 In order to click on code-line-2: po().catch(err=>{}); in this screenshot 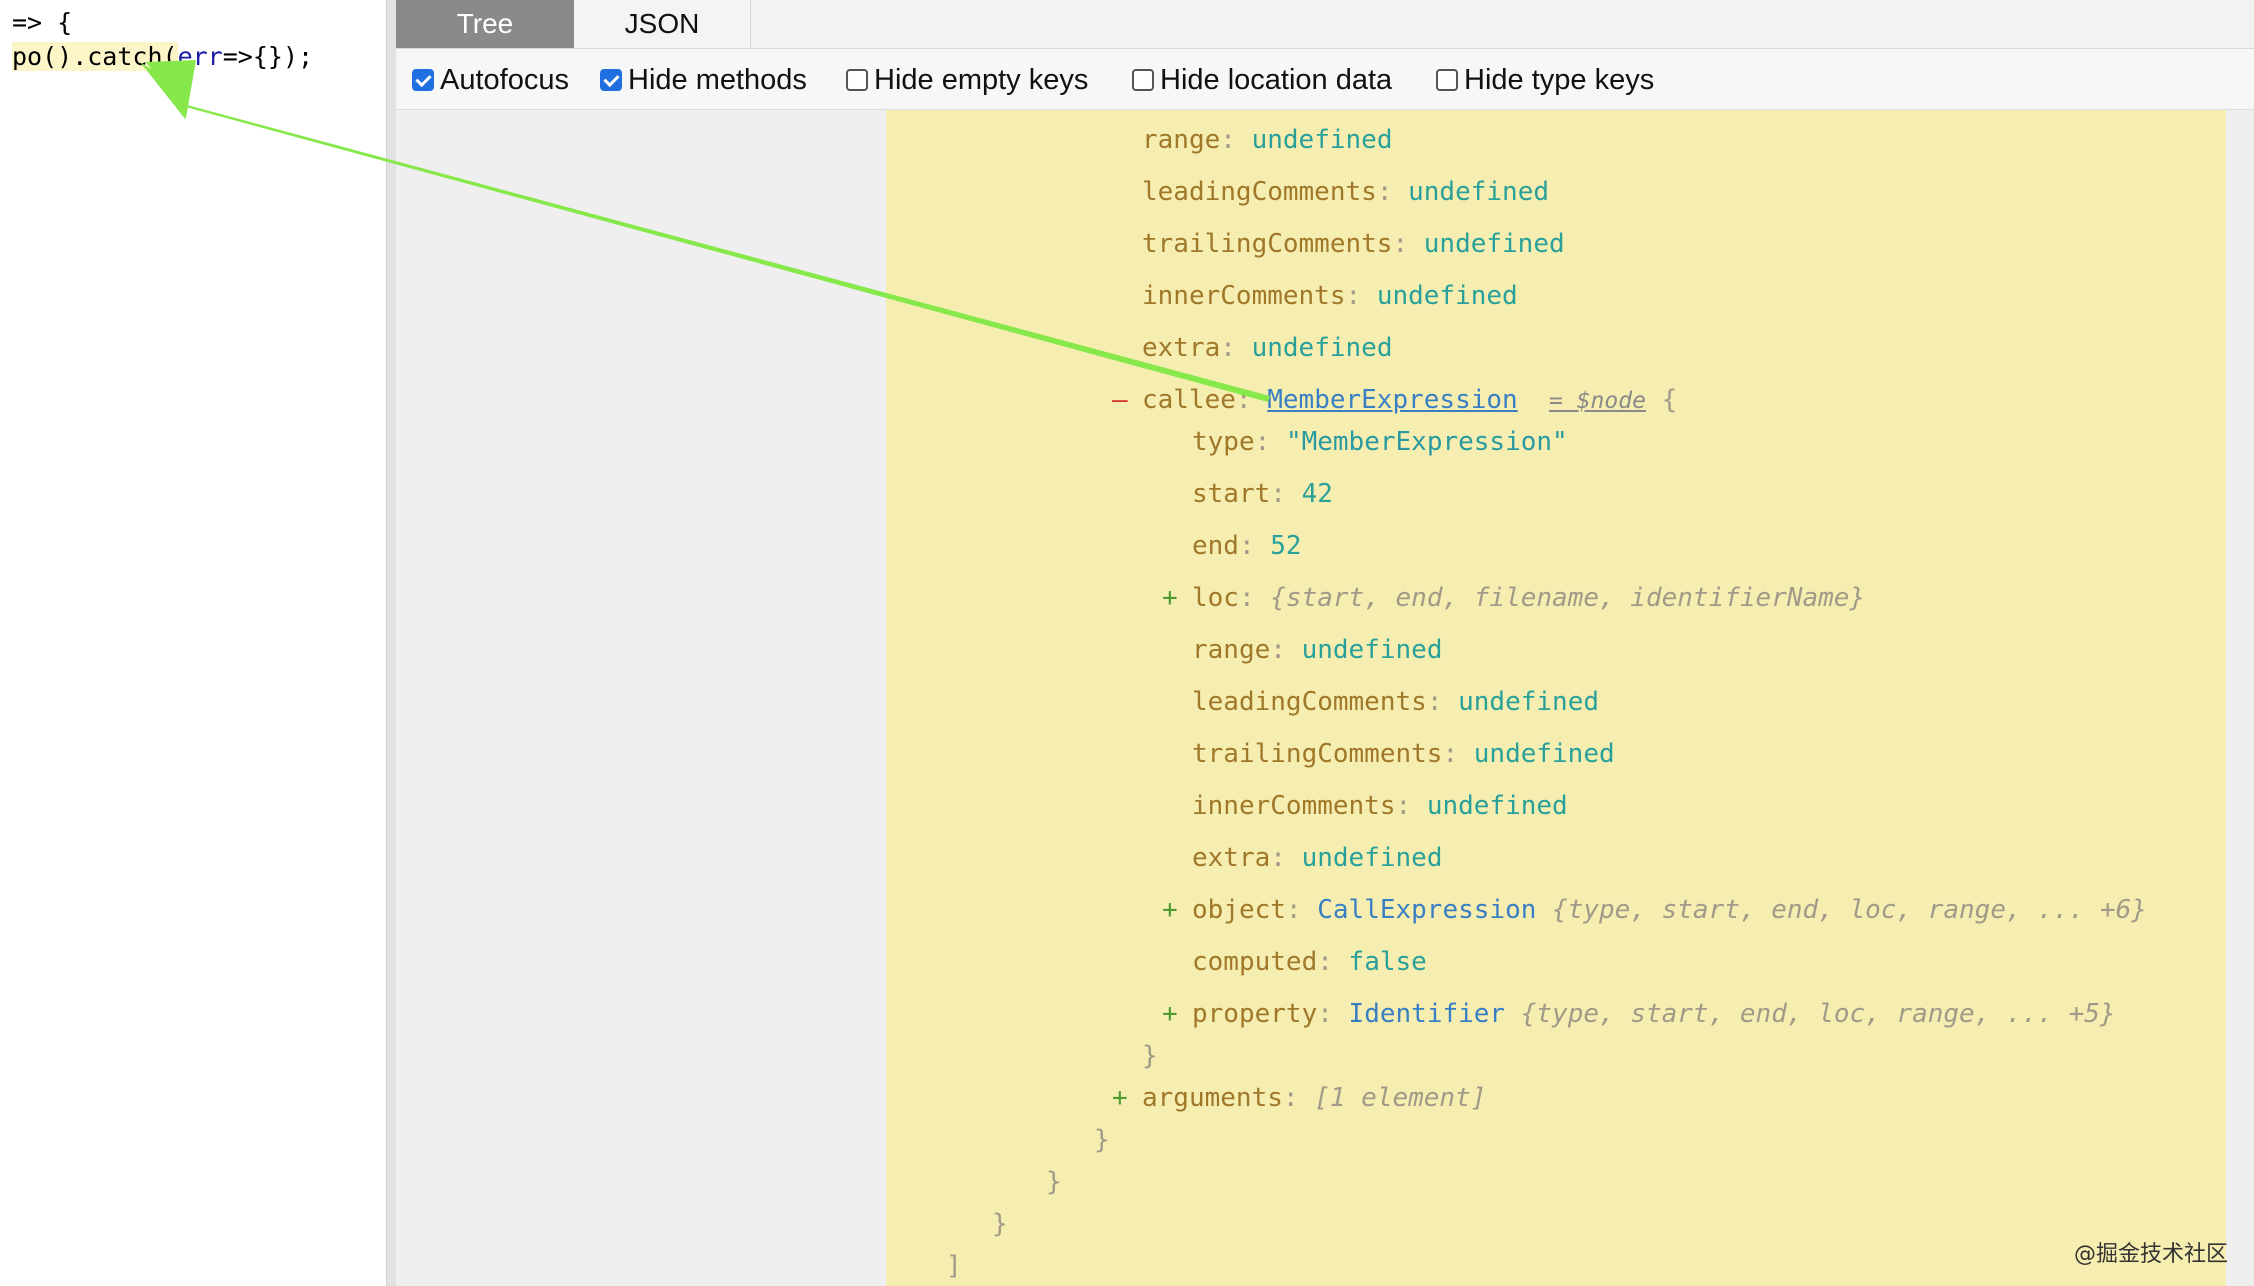, I will do `click(162, 57)`.